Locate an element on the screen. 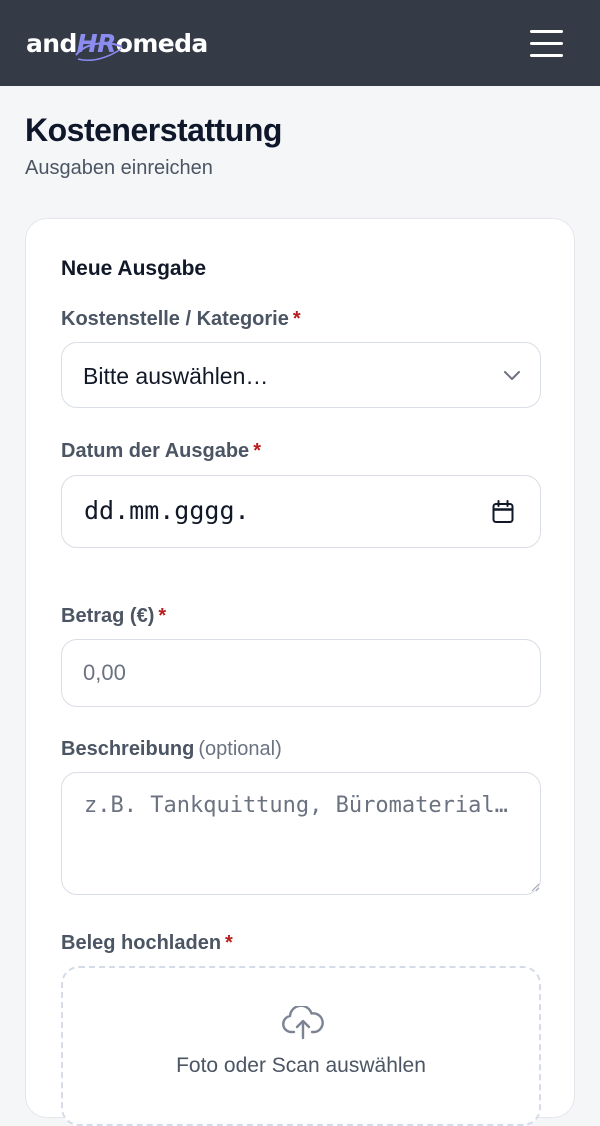 The image size is (600, 1126). logo-highlight: HR is located at coordinates (98, 45).